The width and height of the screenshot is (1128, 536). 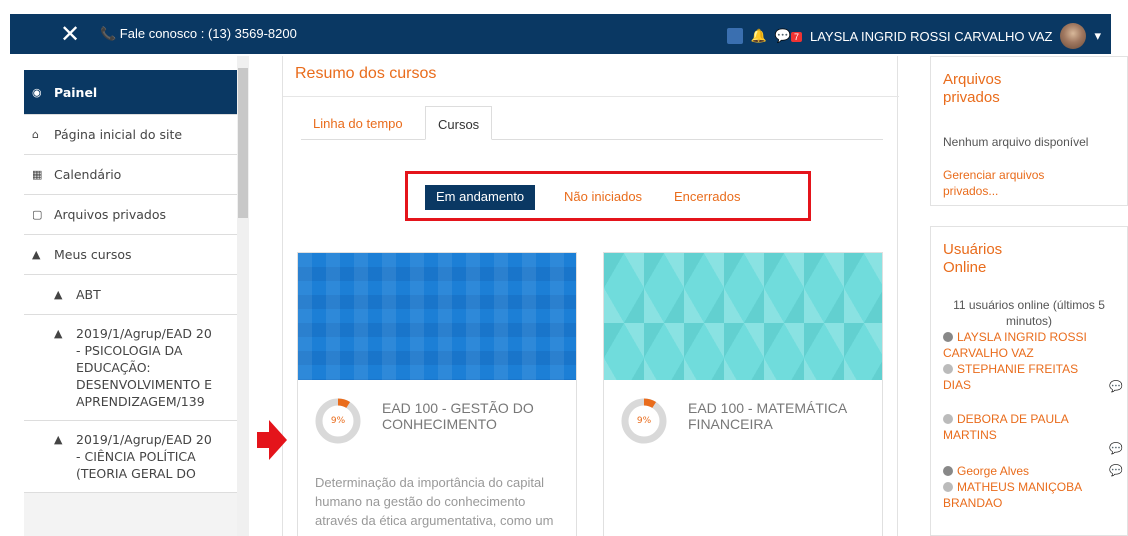 What do you see at coordinates (1010, 377) in the screenshot?
I see `user-name: STEPHANIE FREITAS DIAS` at bounding box center [1010, 377].